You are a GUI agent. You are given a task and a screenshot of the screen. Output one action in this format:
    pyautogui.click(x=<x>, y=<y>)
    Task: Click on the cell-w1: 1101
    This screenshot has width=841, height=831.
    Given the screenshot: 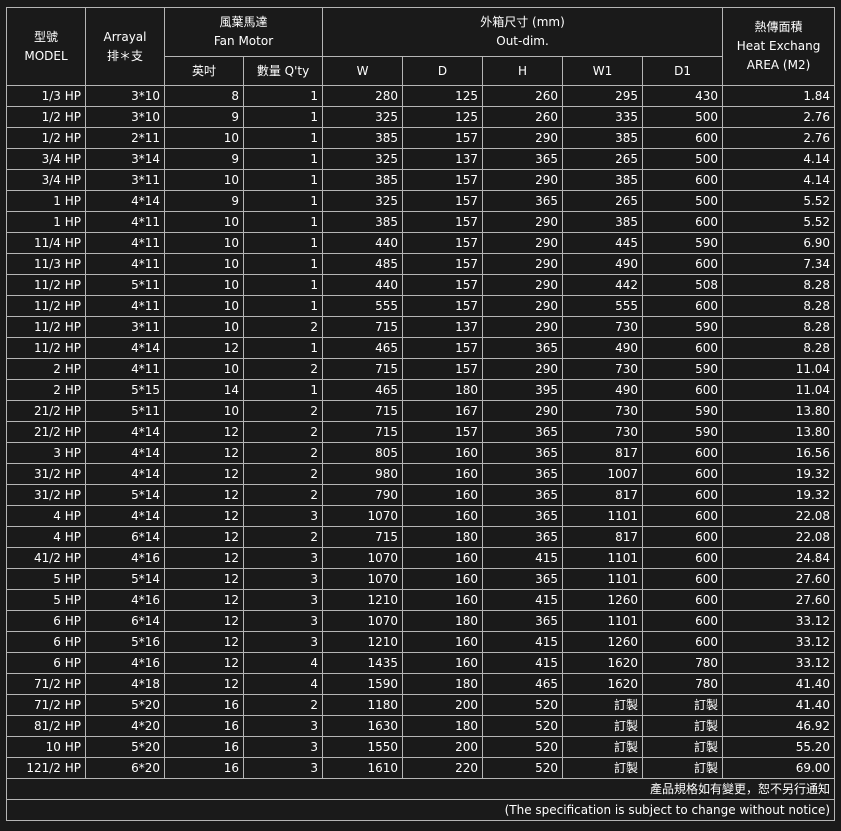 What is the action you would take?
    pyautogui.click(x=602, y=579)
    